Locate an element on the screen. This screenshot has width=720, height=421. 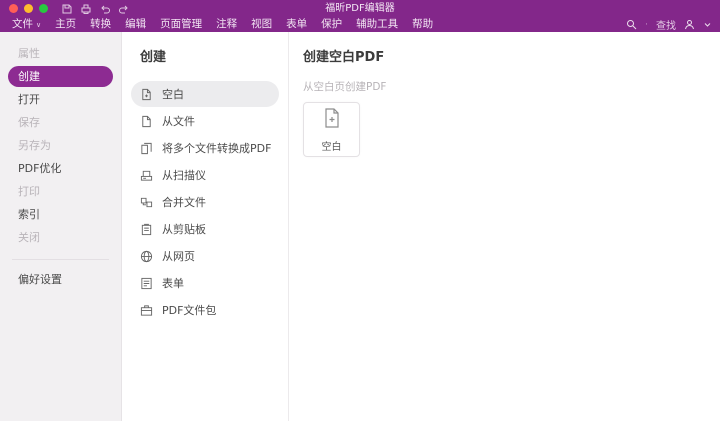
print-icon is located at coordinates (86, 9).